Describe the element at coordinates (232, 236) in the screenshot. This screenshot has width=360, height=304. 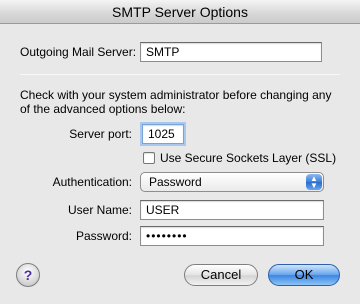
I see `password-input: ••••••••` at that location.